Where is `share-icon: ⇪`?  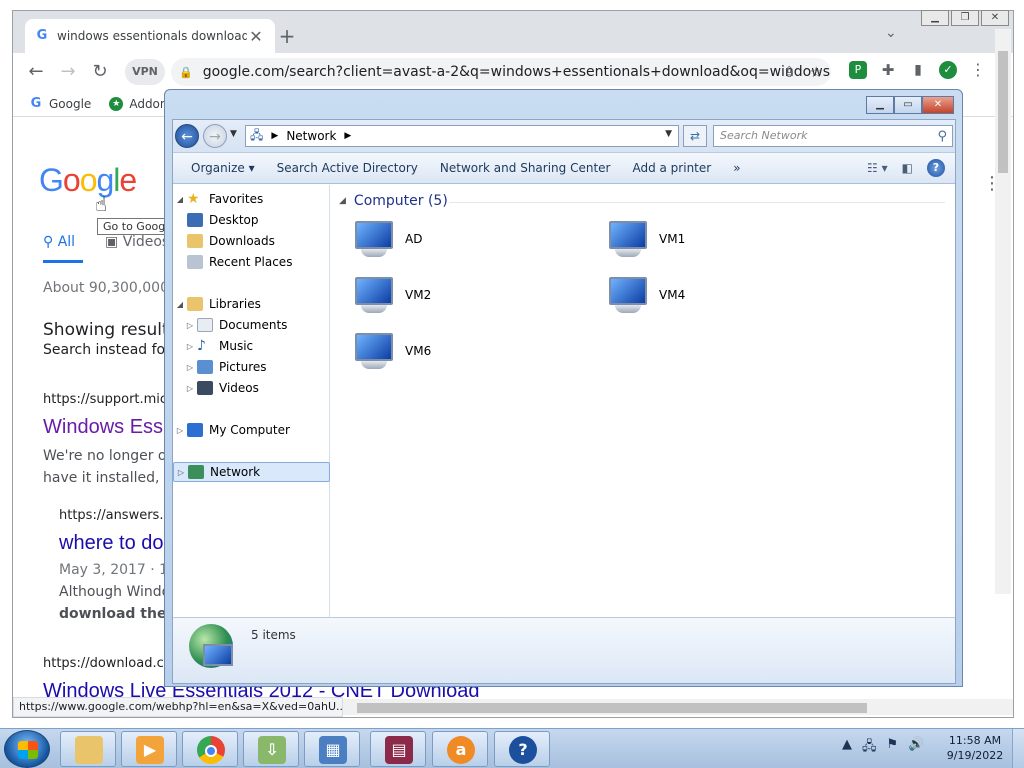
share-icon: ⇪ is located at coordinates (789, 72).